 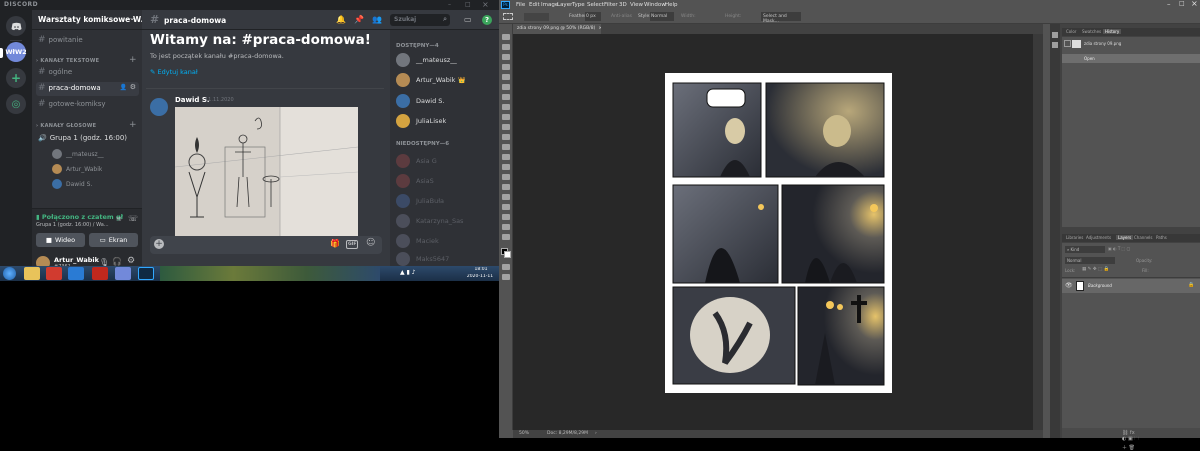 I want to click on layer-filter-icons: ▣ ◐ T ⬚ ▢, so click(x=1148, y=249).